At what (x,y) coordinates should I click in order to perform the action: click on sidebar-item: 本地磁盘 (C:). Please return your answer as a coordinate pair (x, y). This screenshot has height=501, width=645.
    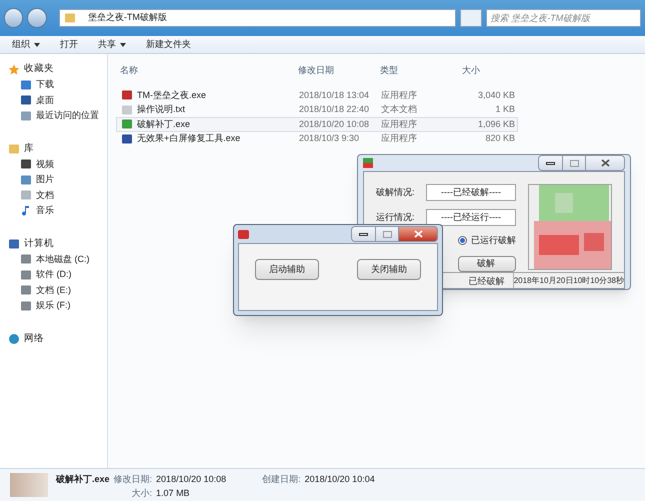
    Looking at the image, I should click on (53, 259).